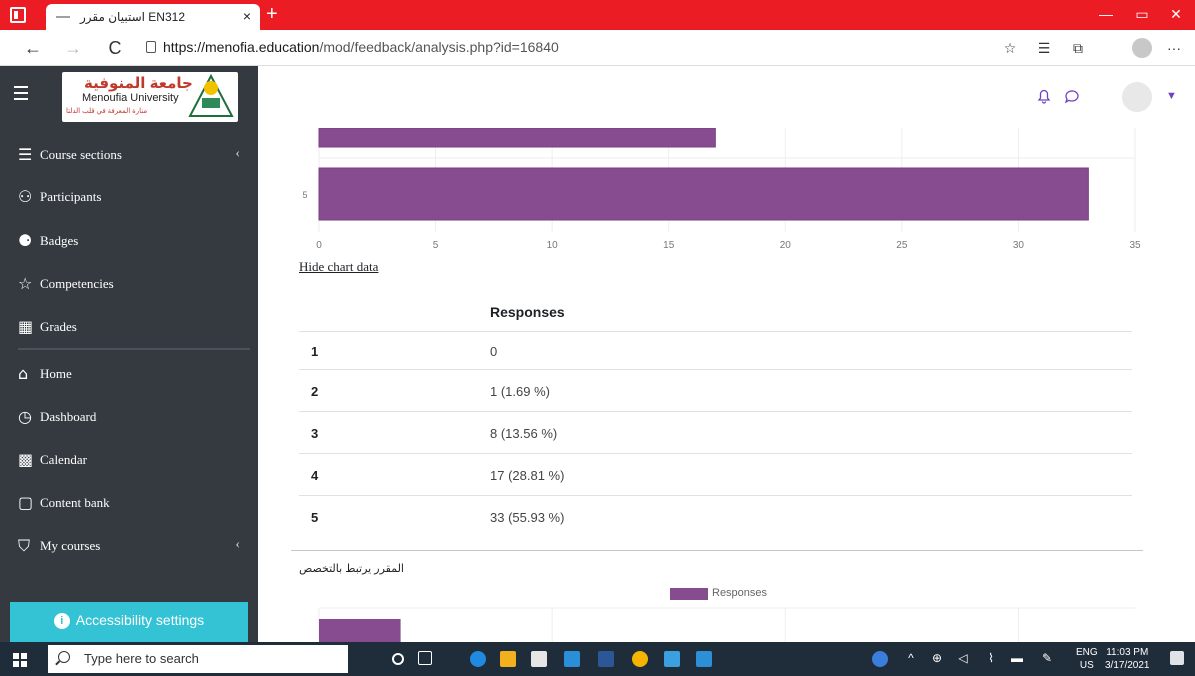  What do you see at coordinates (911, 658) in the screenshot?
I see `tray-expand-icon: ^` at bounding box center [911, 658].